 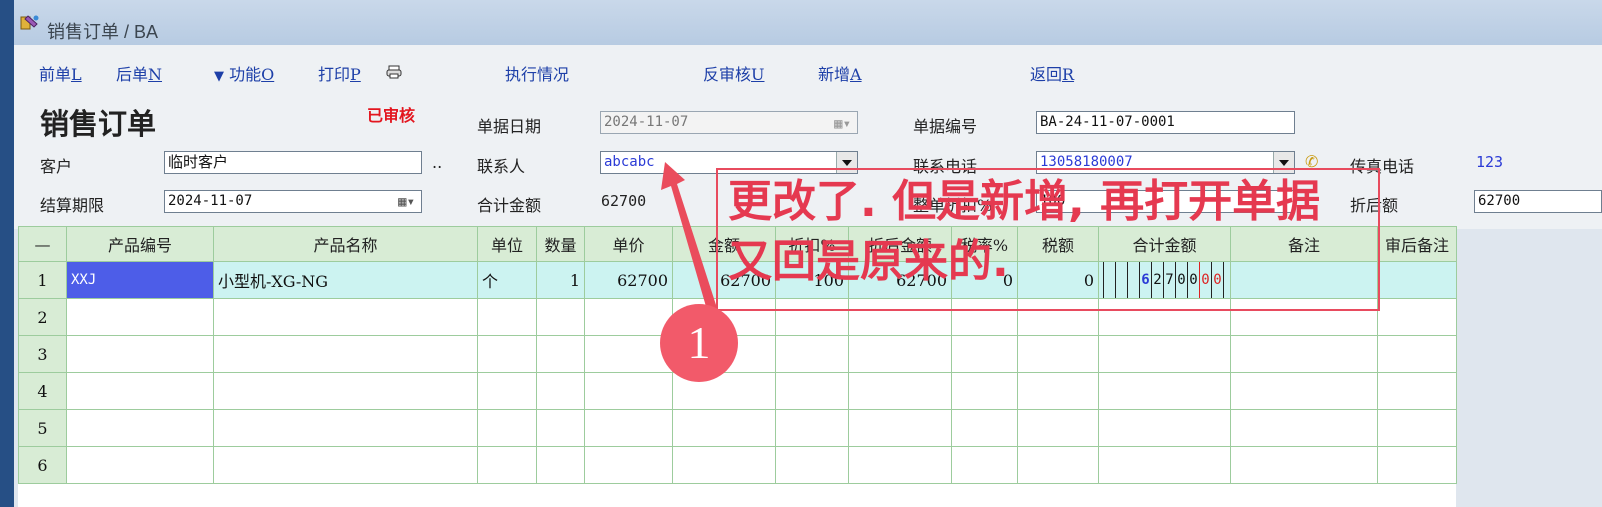 I want to click on down-arrow-icon: ▼, so click(x=219, y=76).